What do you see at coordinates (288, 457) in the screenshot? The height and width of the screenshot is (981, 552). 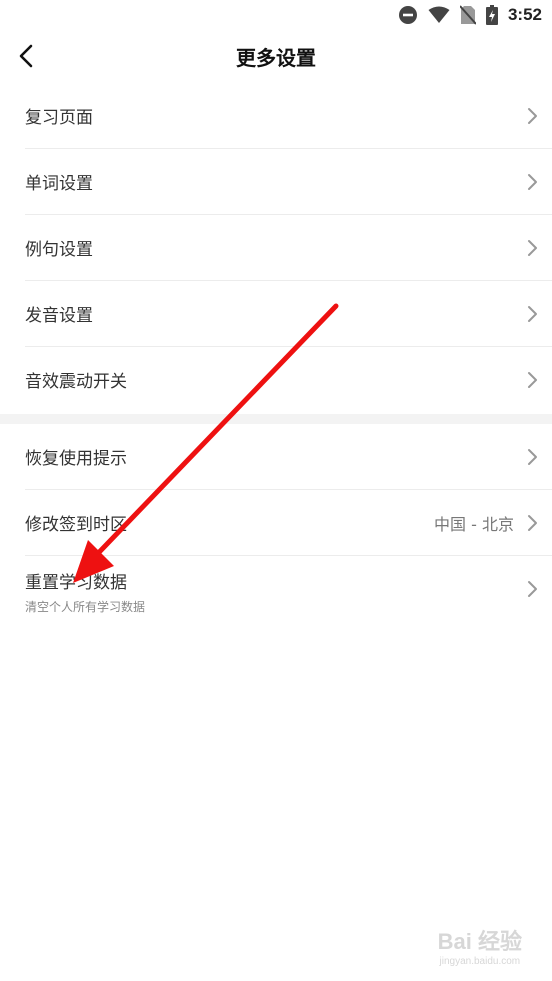 I see `settings-item-restore-tips: 恢复使用提示` at bounding box center [288, 457].